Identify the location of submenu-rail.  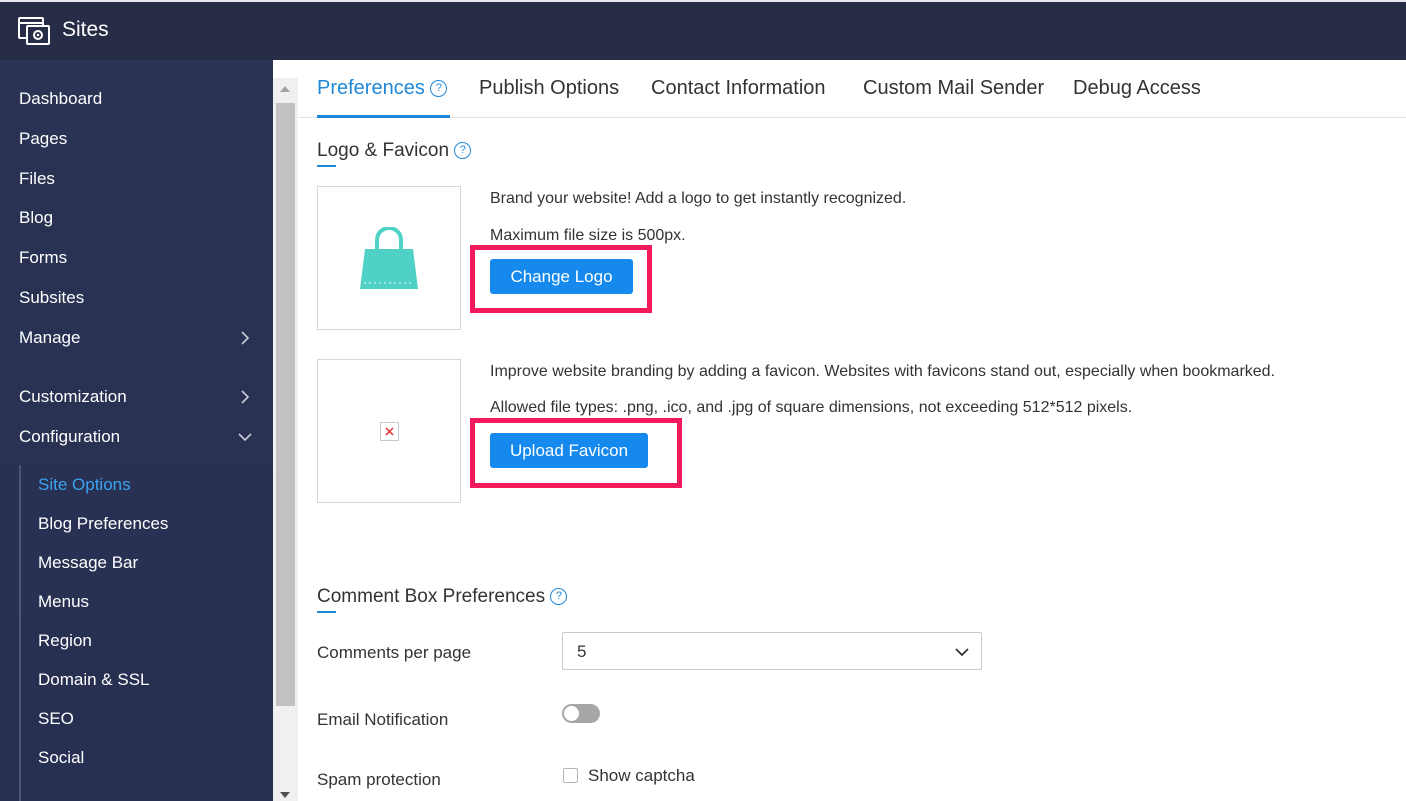
(20, 633).